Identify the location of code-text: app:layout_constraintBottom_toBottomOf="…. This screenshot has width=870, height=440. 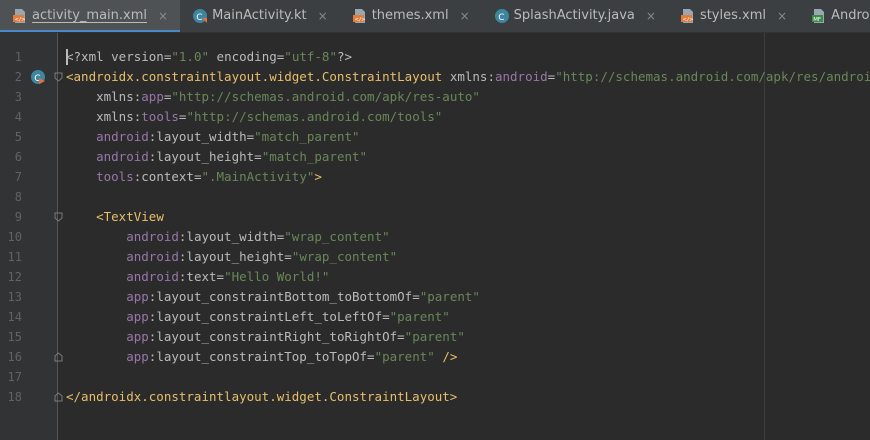
(273, 297).